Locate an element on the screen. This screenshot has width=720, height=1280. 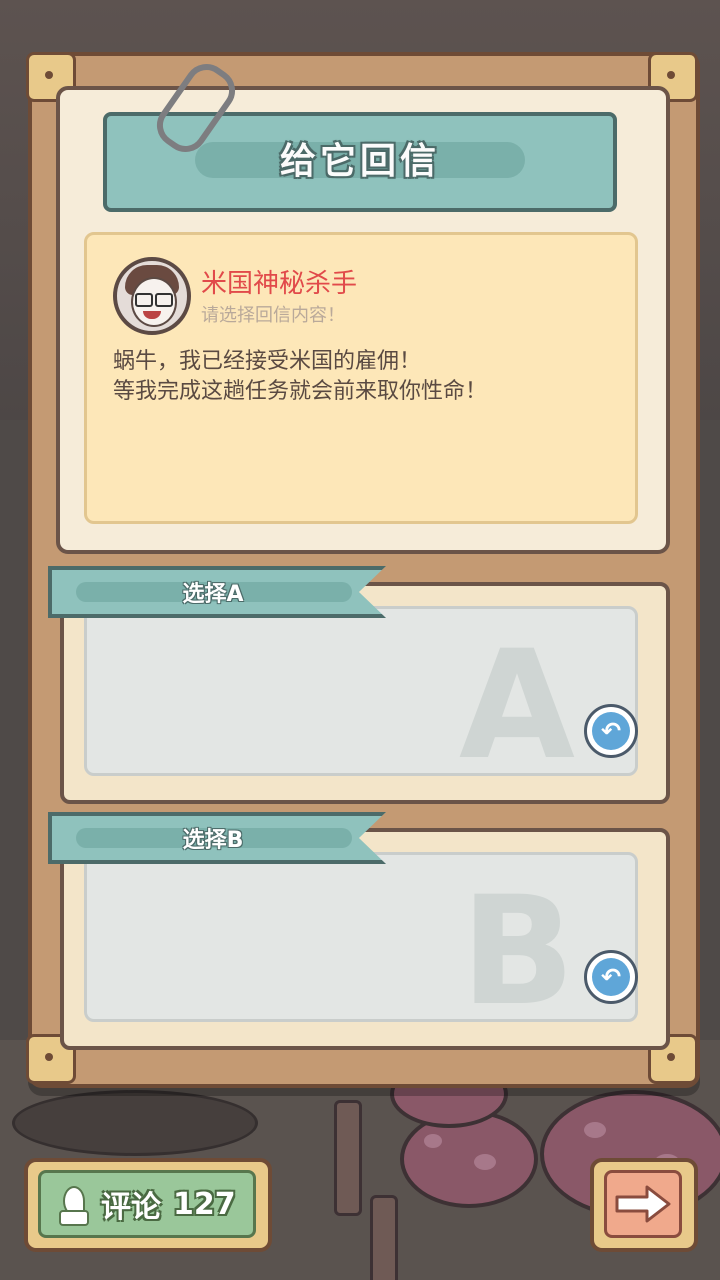
choice-a-watermark: A is located at coordinates (516, 697).